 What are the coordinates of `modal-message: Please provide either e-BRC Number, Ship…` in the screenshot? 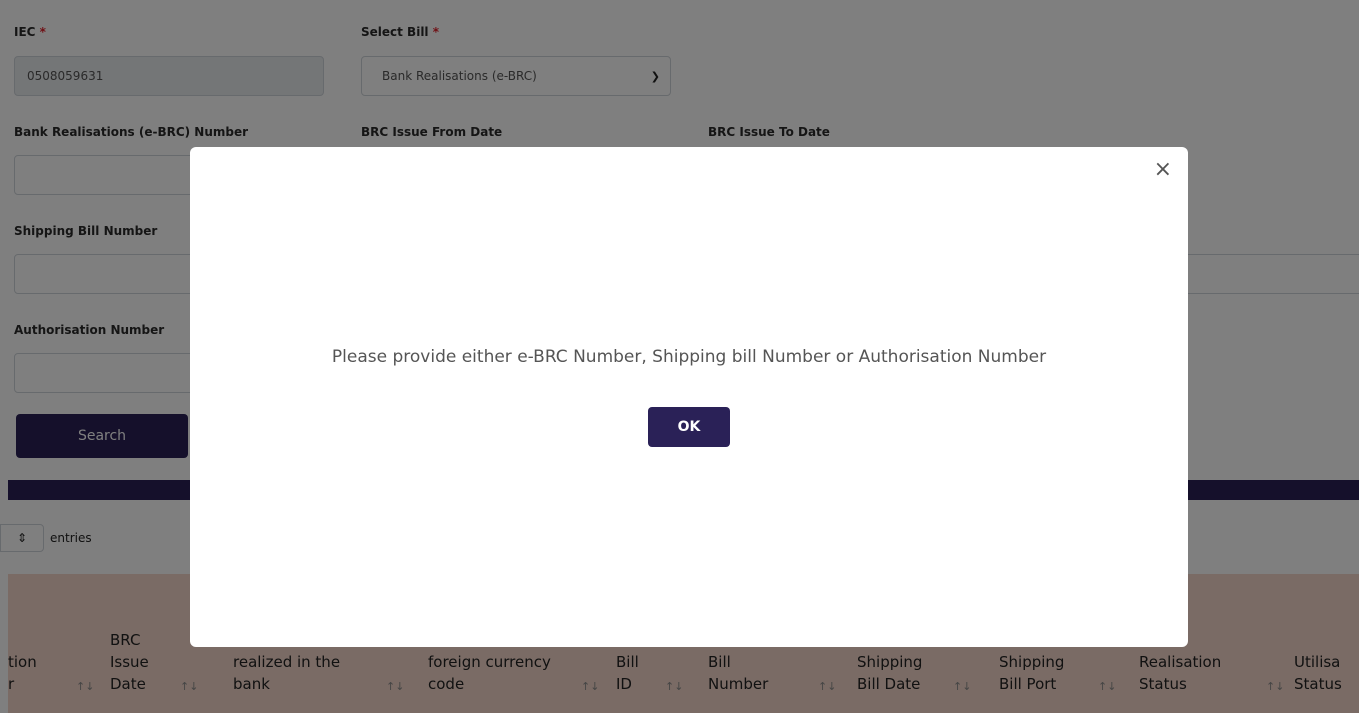 It's located at (689, 357).